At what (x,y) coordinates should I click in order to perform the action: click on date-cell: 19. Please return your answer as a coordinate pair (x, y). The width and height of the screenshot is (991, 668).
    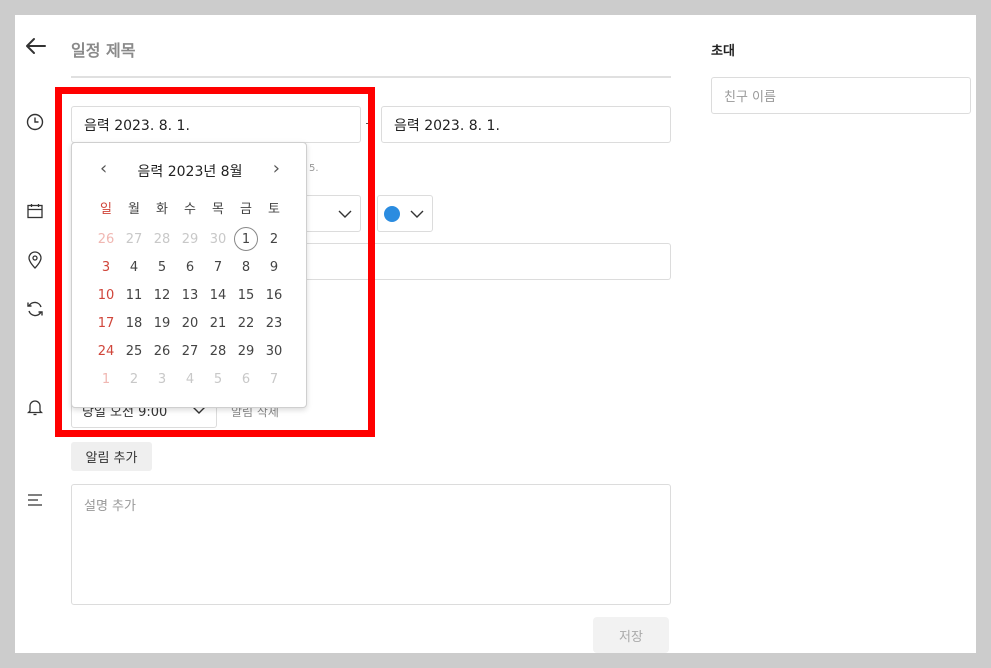
    Looking at the image, I should click on (162, 323).